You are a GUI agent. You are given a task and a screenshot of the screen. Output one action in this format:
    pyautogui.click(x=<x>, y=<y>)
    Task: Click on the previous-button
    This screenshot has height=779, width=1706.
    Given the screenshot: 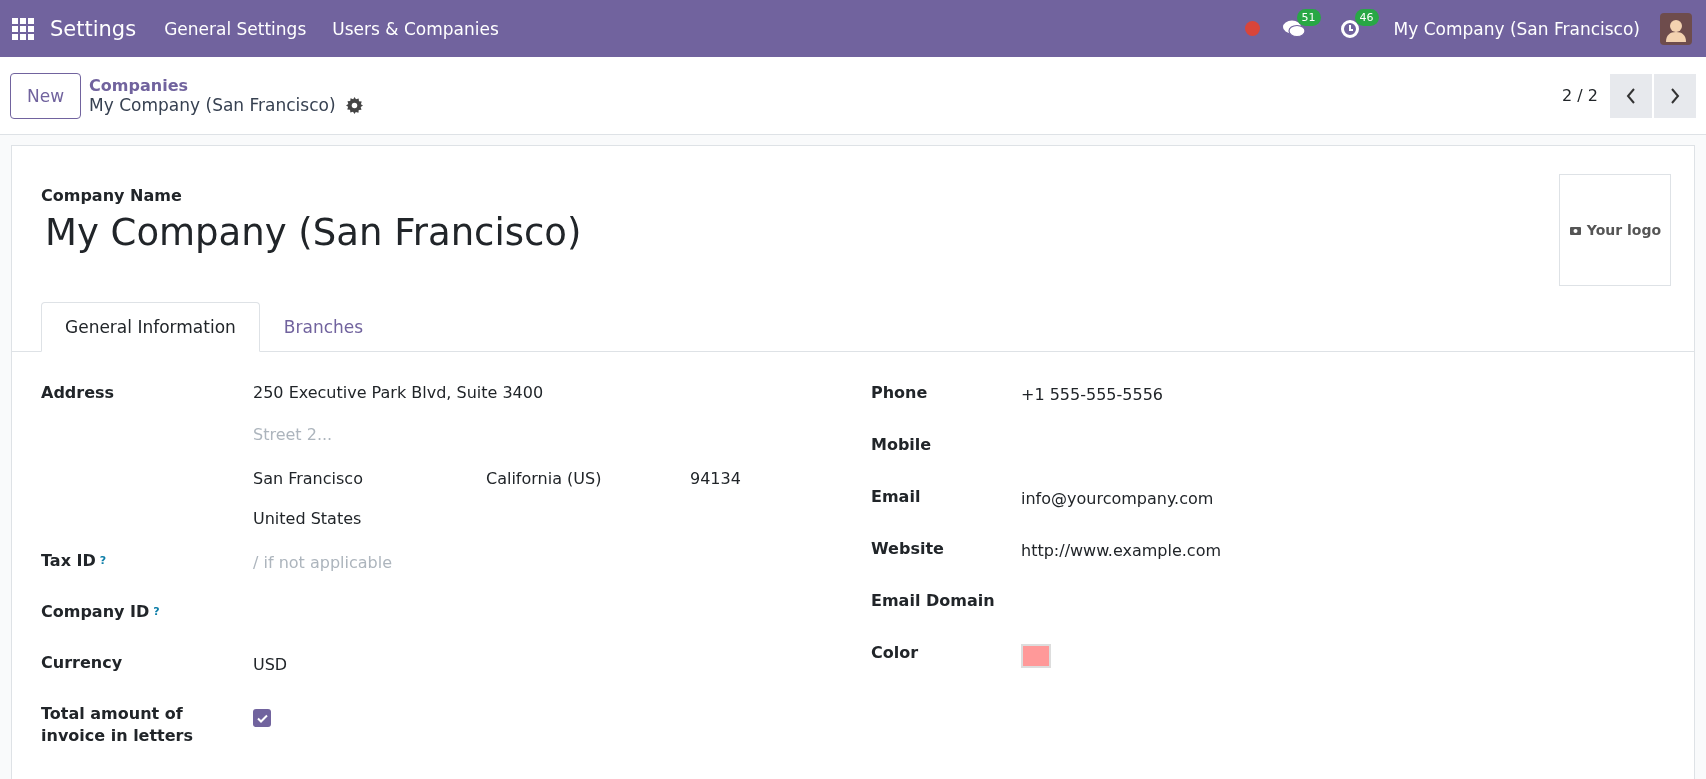 What is the action you would take?
    pyautogui.click(x=1631, y=95)
    